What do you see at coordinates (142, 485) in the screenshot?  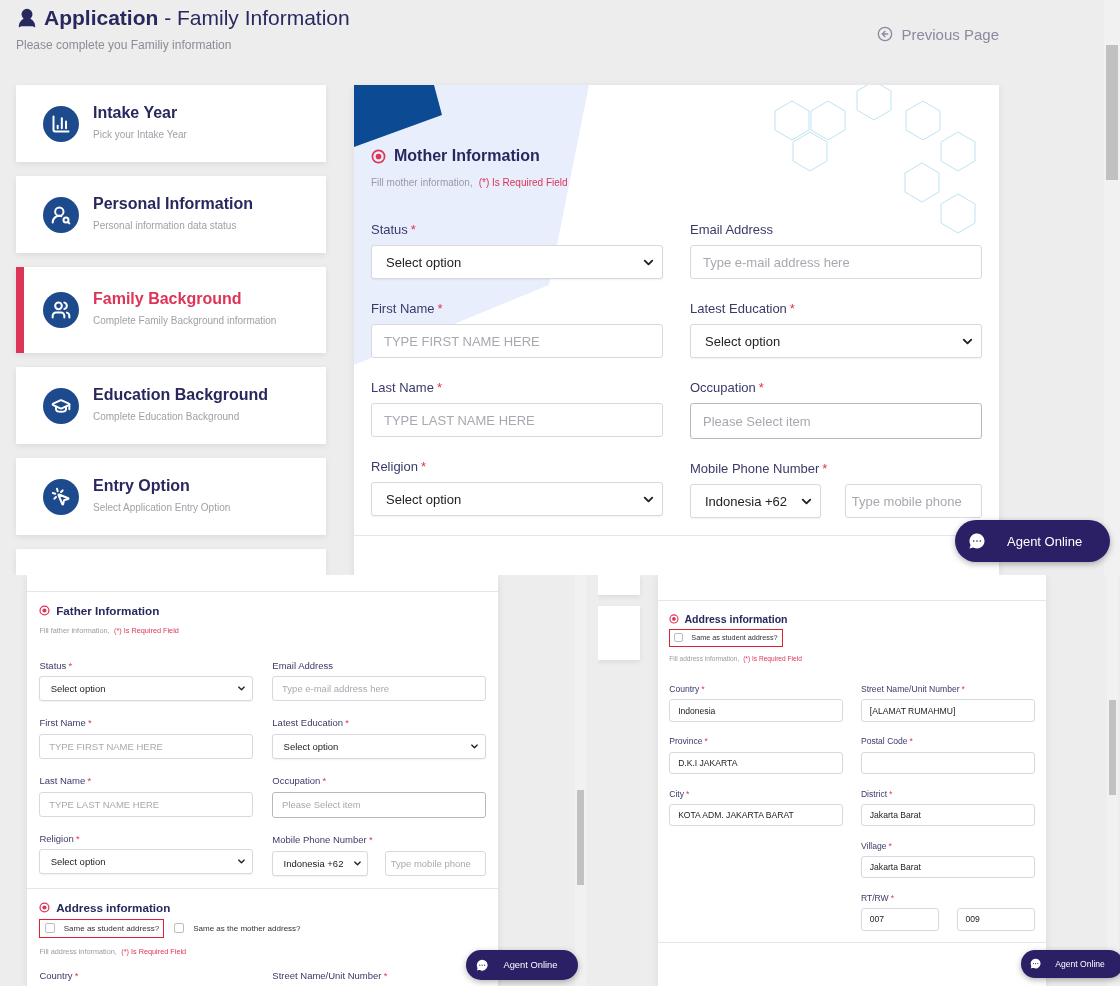 I see `step-title: Entry Option` at bounding box center [142, 485].